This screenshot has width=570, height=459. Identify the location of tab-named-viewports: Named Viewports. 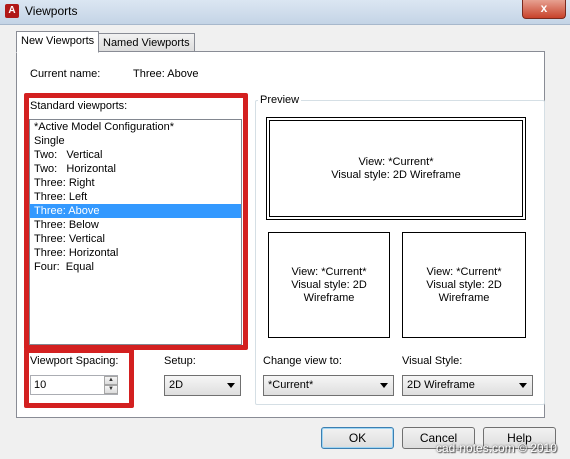
(146, 43).